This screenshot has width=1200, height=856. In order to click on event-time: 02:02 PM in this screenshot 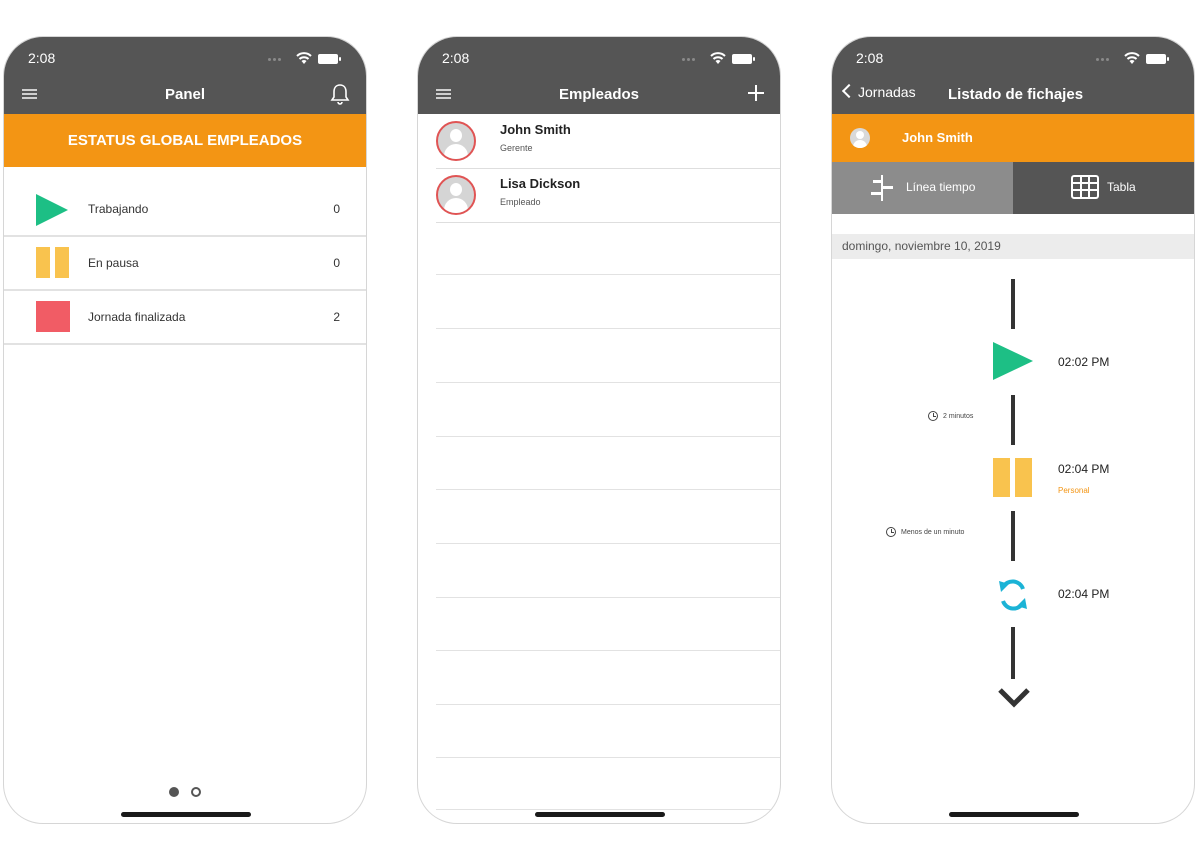, I will do `click(1084, 362)`.